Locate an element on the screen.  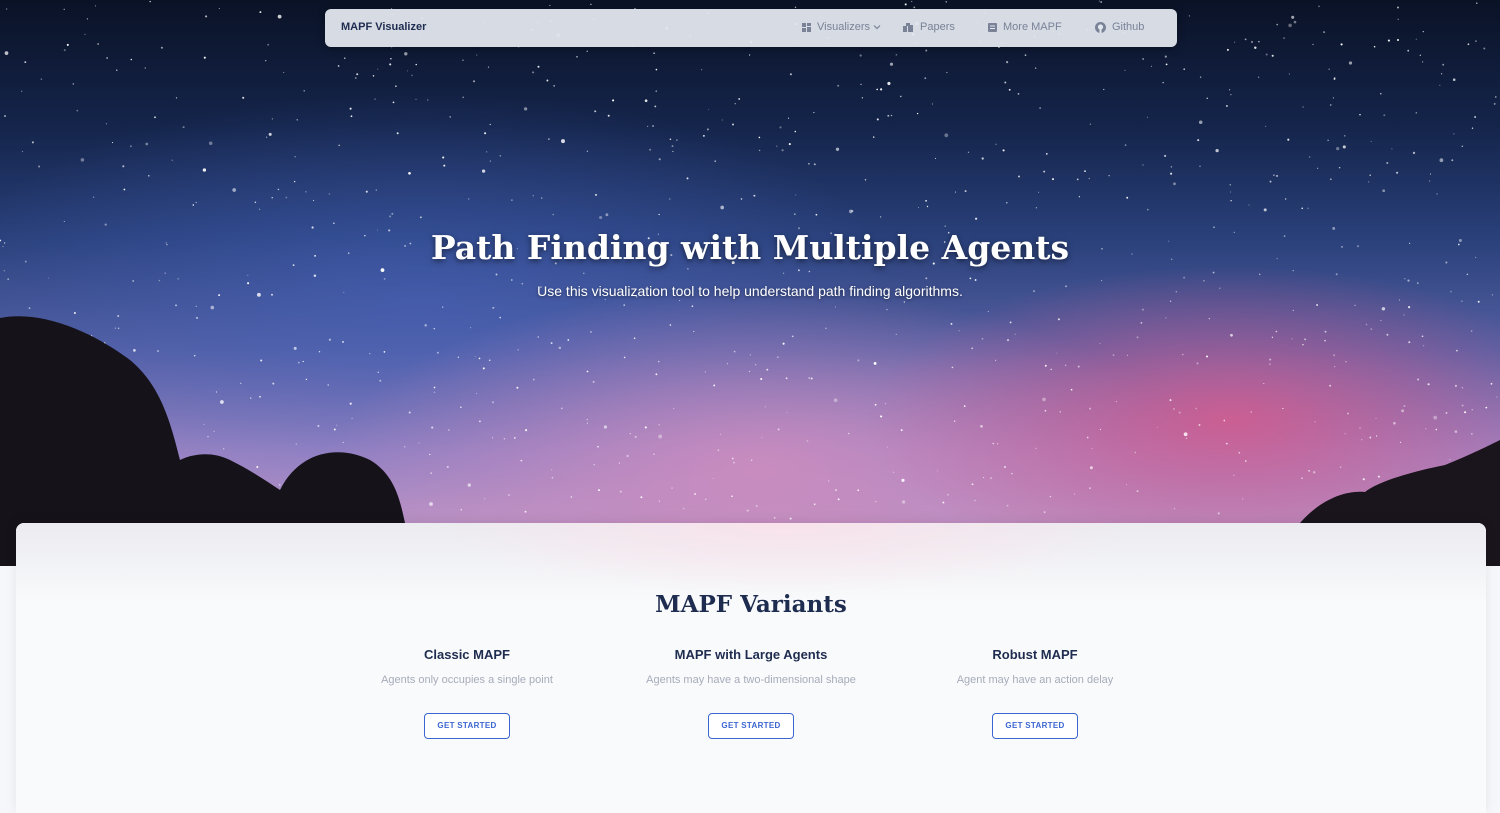
variant-description: Agent may have an action delay is located at coordinates (1035, 680).